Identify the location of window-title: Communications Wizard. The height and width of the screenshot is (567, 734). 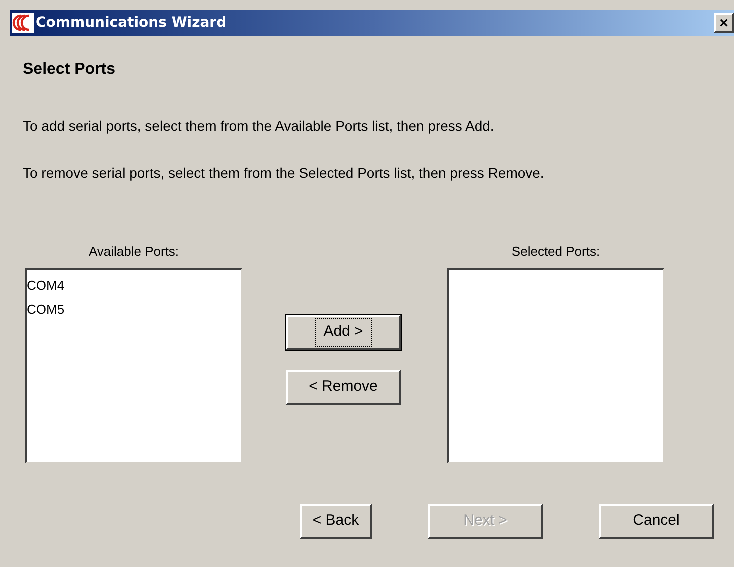
(131, 23).